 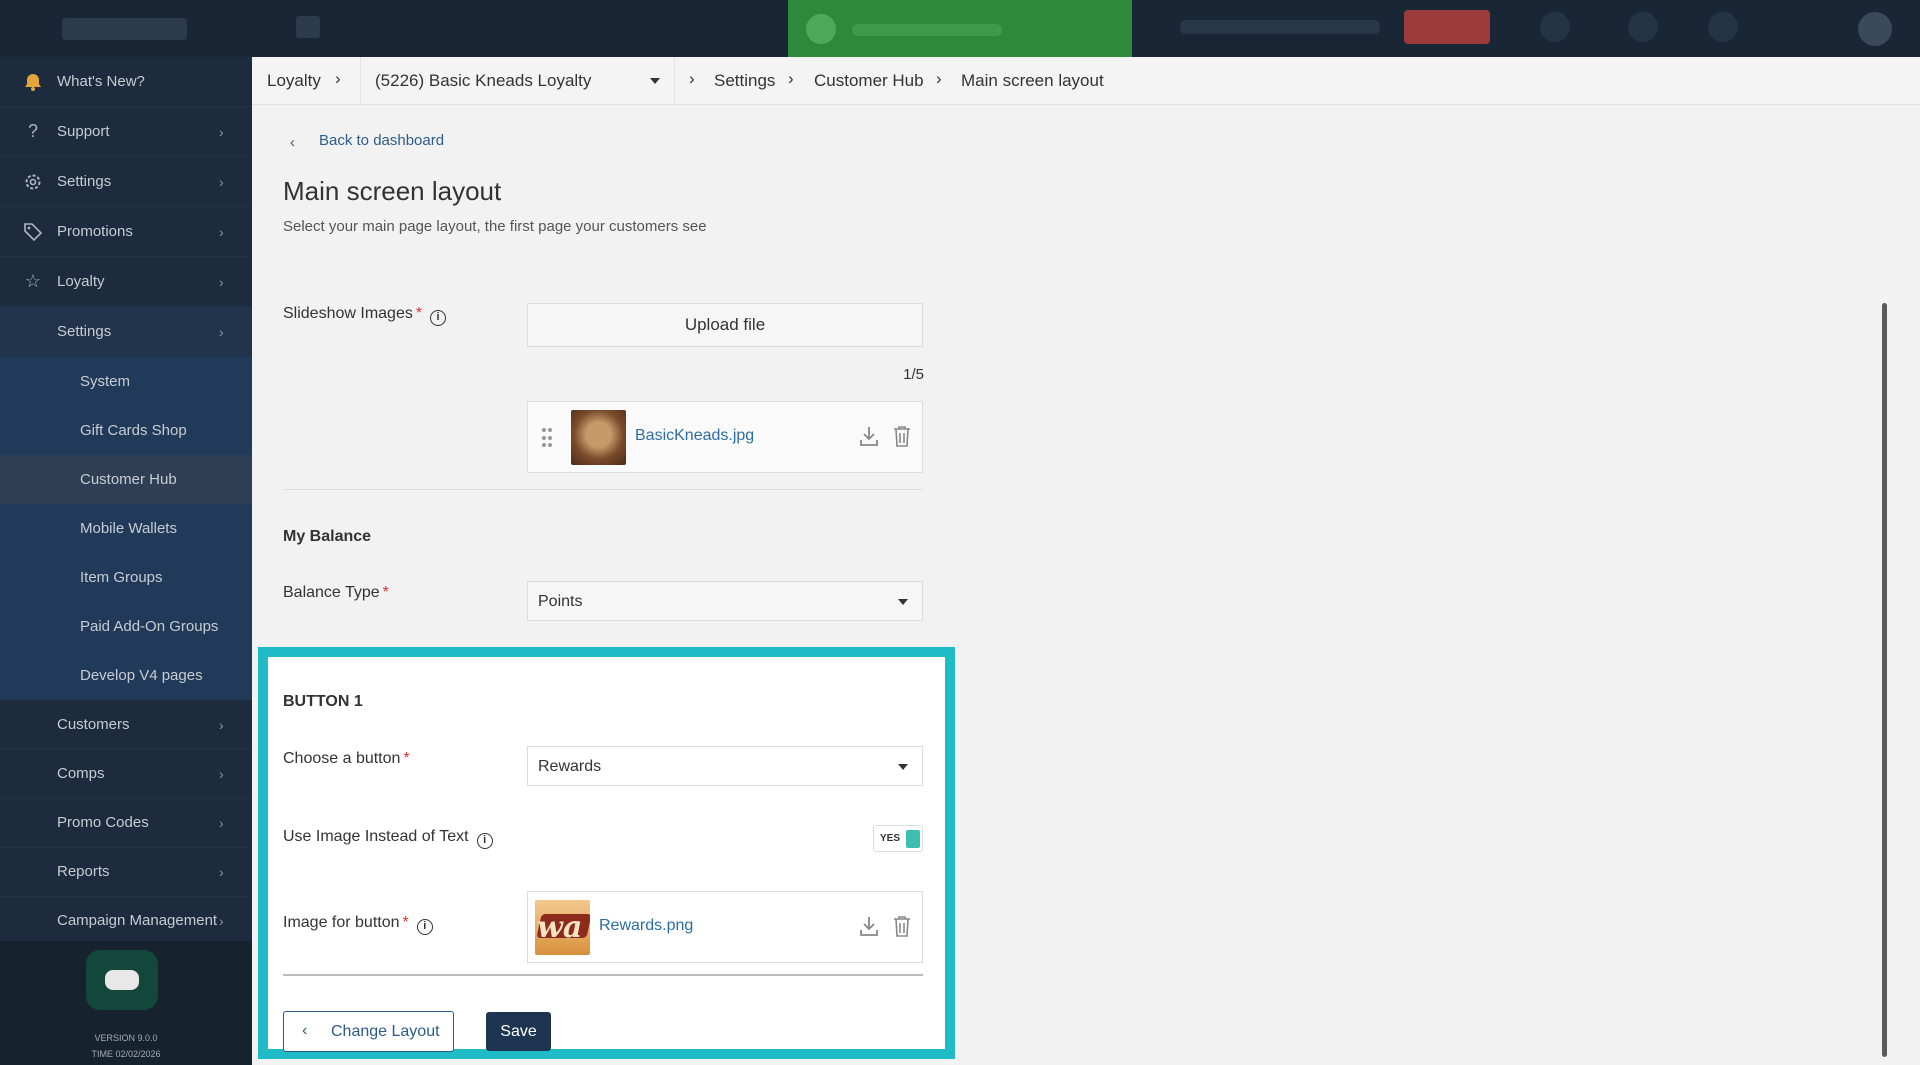 I want to click on page-scrollbar, so click(x=1884, y=680).